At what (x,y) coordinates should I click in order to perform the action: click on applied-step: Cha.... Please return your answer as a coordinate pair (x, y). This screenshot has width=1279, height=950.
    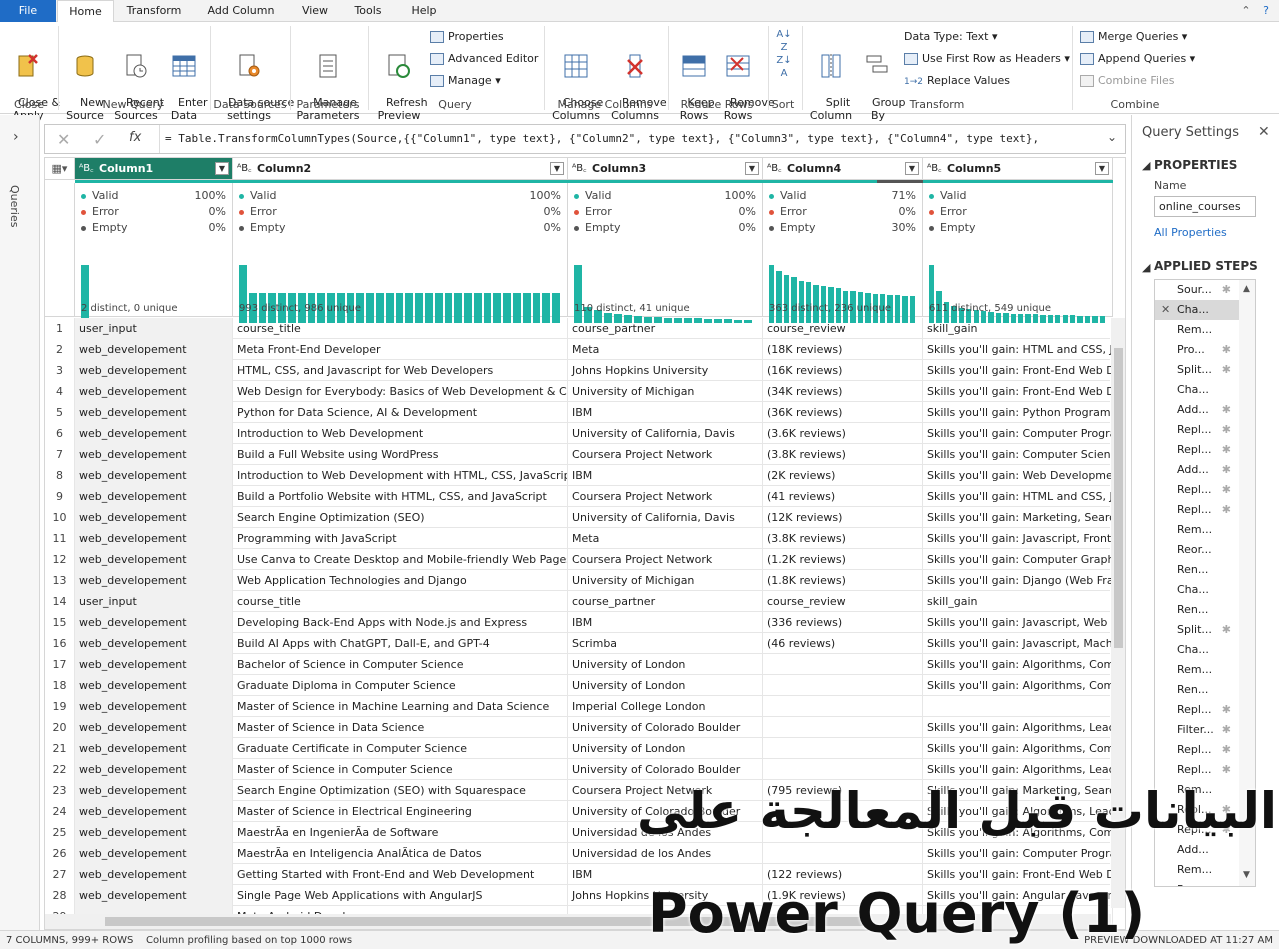
    Looking at the image, I should click on (1197, 650).